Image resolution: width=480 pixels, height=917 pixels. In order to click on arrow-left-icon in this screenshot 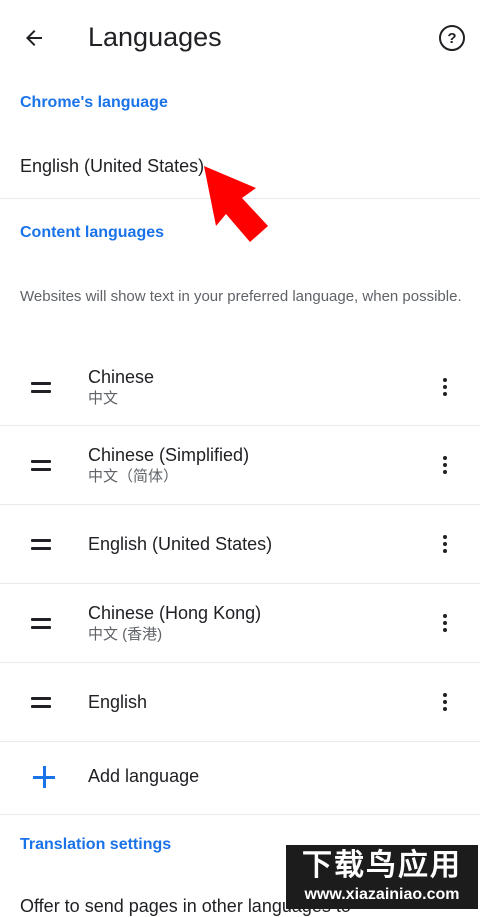, I will do `click(34, 38)`.